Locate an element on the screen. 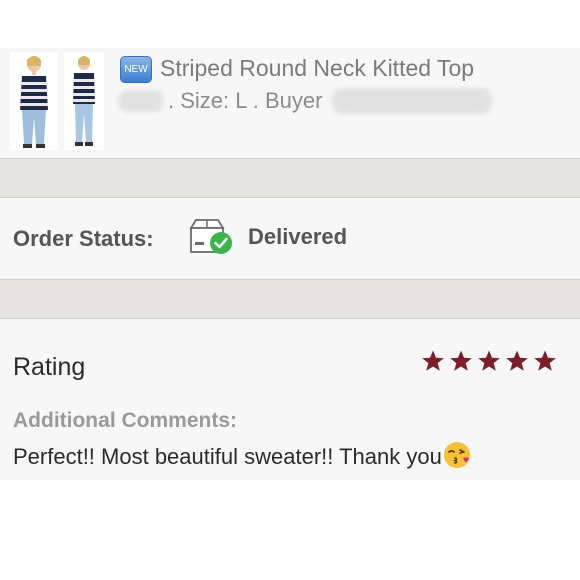 The width and height of the screenshot is (580, 580). order-status-label: Order Status: is located at coordinates (83, 238).